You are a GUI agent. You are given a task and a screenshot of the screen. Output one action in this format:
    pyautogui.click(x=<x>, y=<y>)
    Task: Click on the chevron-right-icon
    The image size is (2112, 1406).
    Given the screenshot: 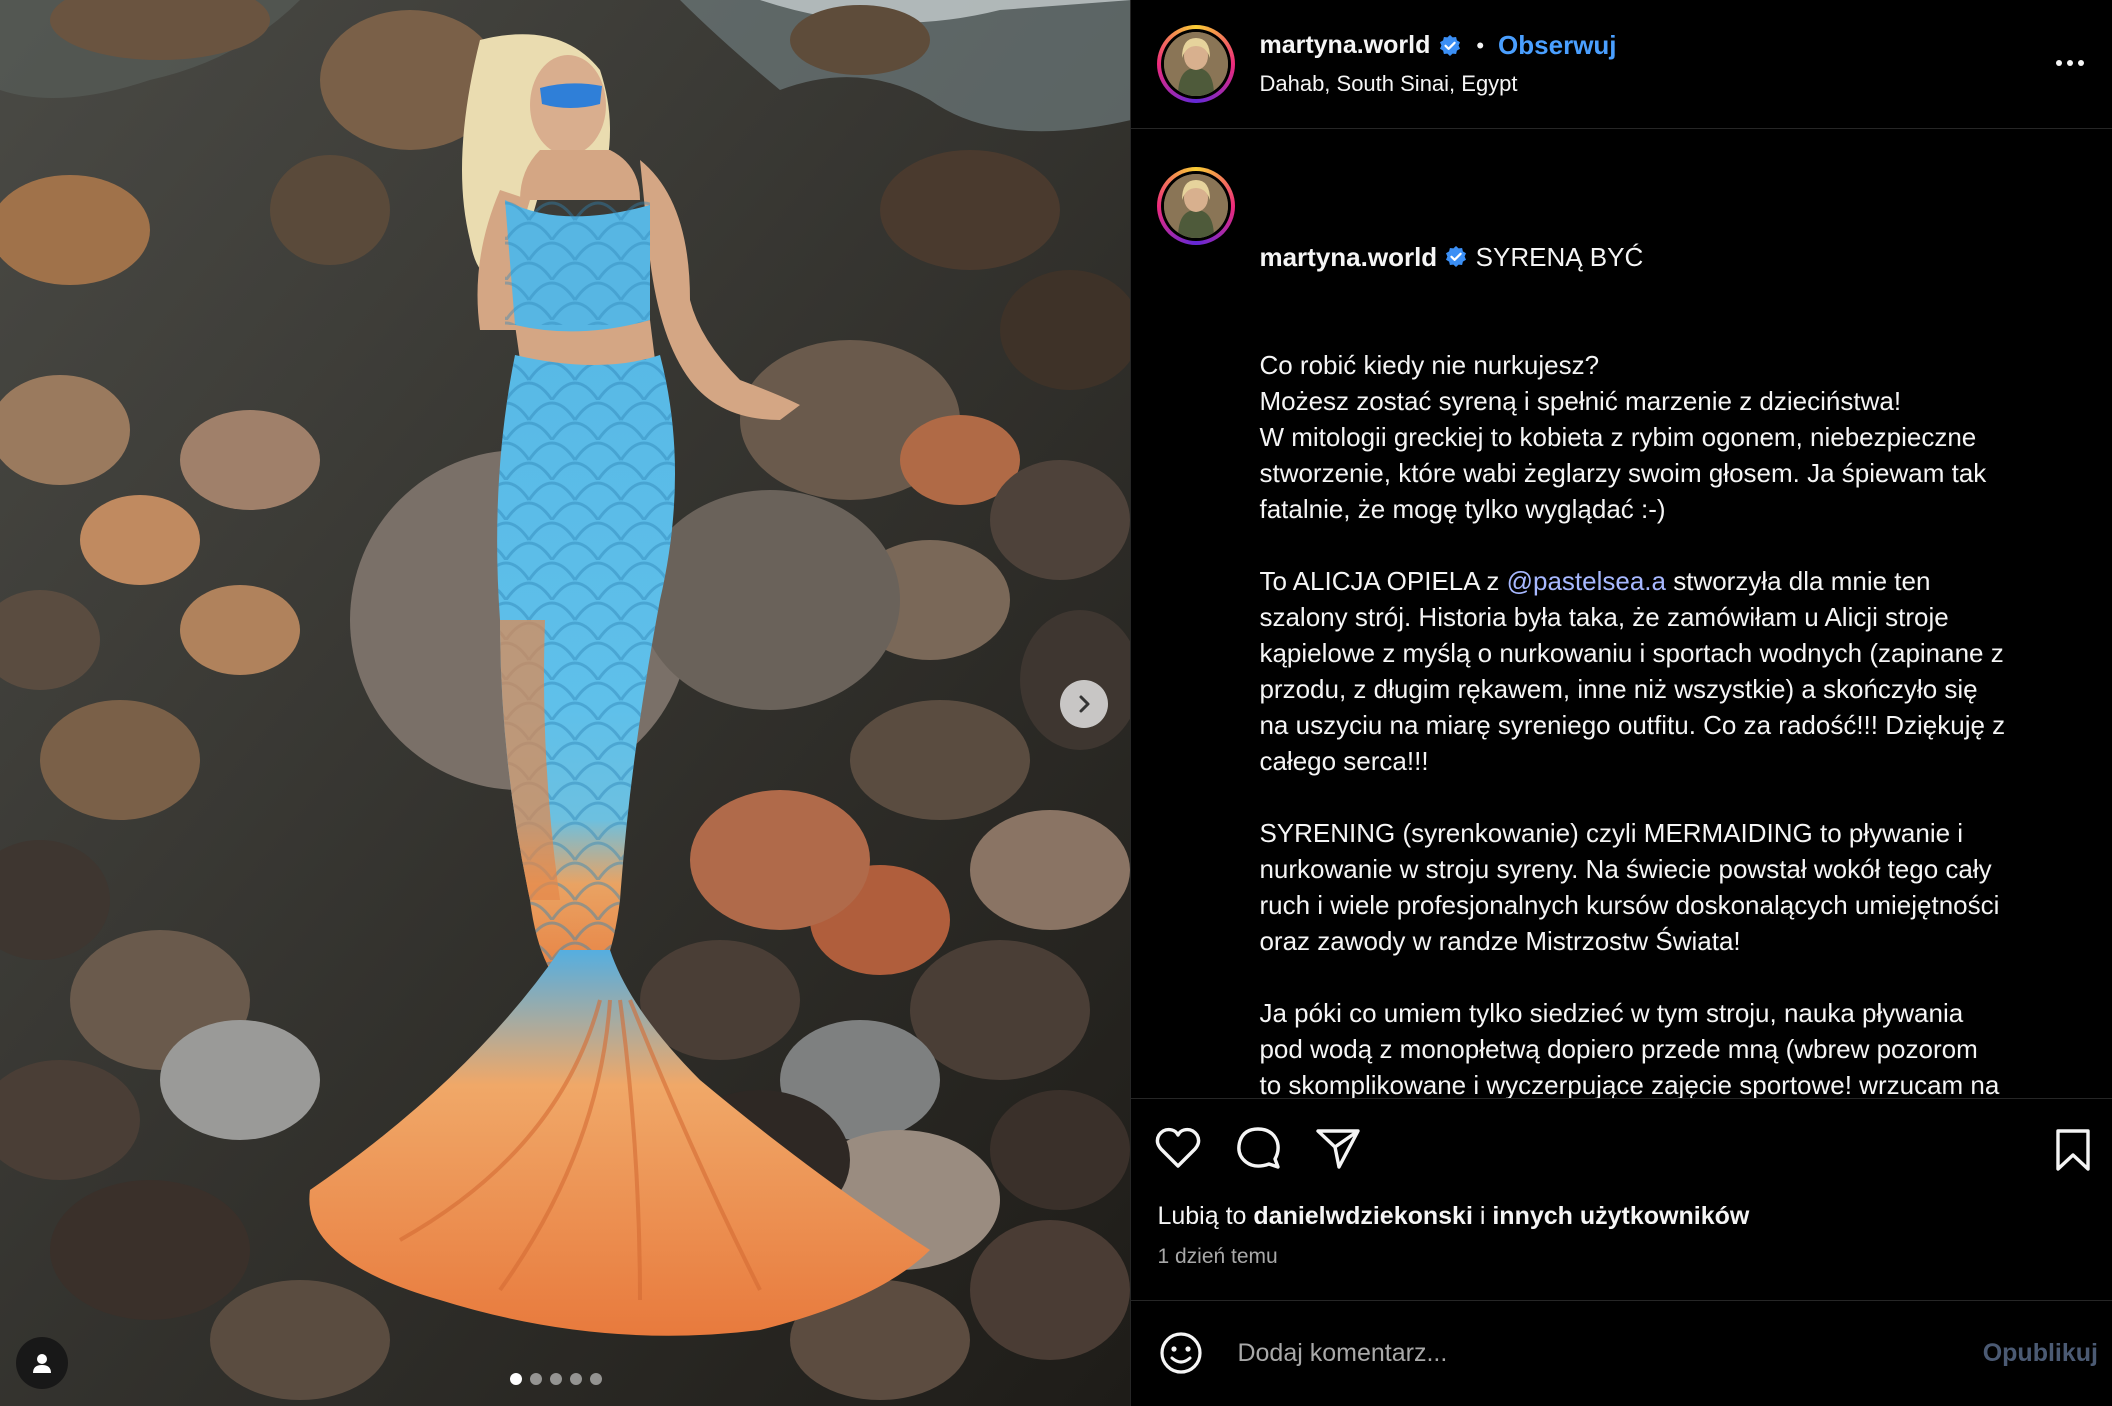 What is the action you would take?
    pyautogui.click(x=1084, y=704)
    